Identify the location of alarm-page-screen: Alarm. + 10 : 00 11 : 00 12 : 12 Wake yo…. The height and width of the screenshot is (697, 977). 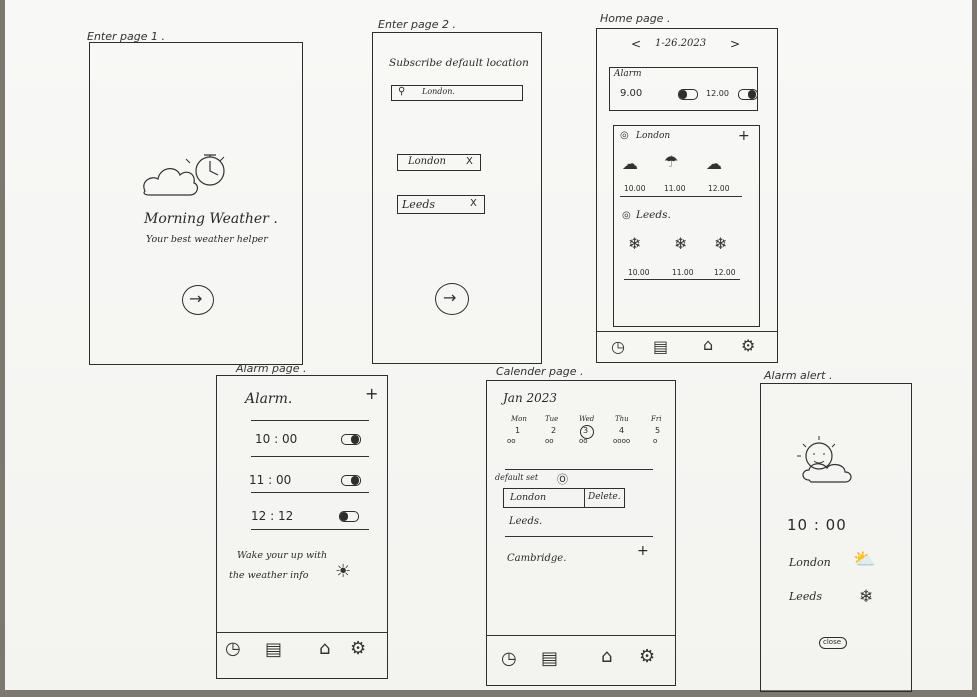
(302, 527).